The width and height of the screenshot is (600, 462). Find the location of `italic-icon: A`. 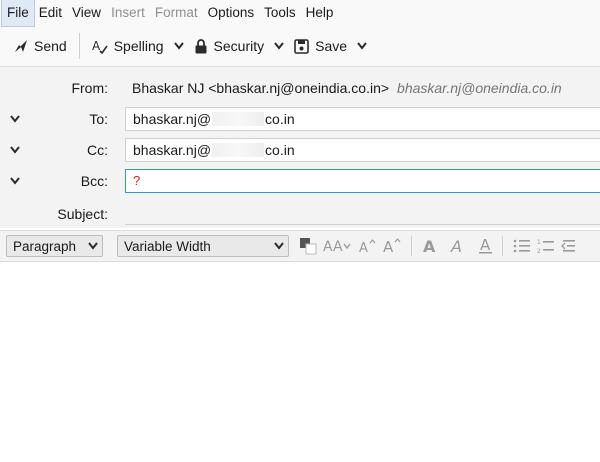

italic-icon: A is located at coordinates (458, 246).